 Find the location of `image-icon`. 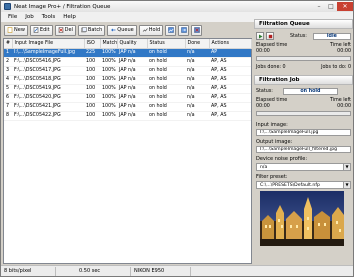

image-icon is located at coordinates (170, 30).